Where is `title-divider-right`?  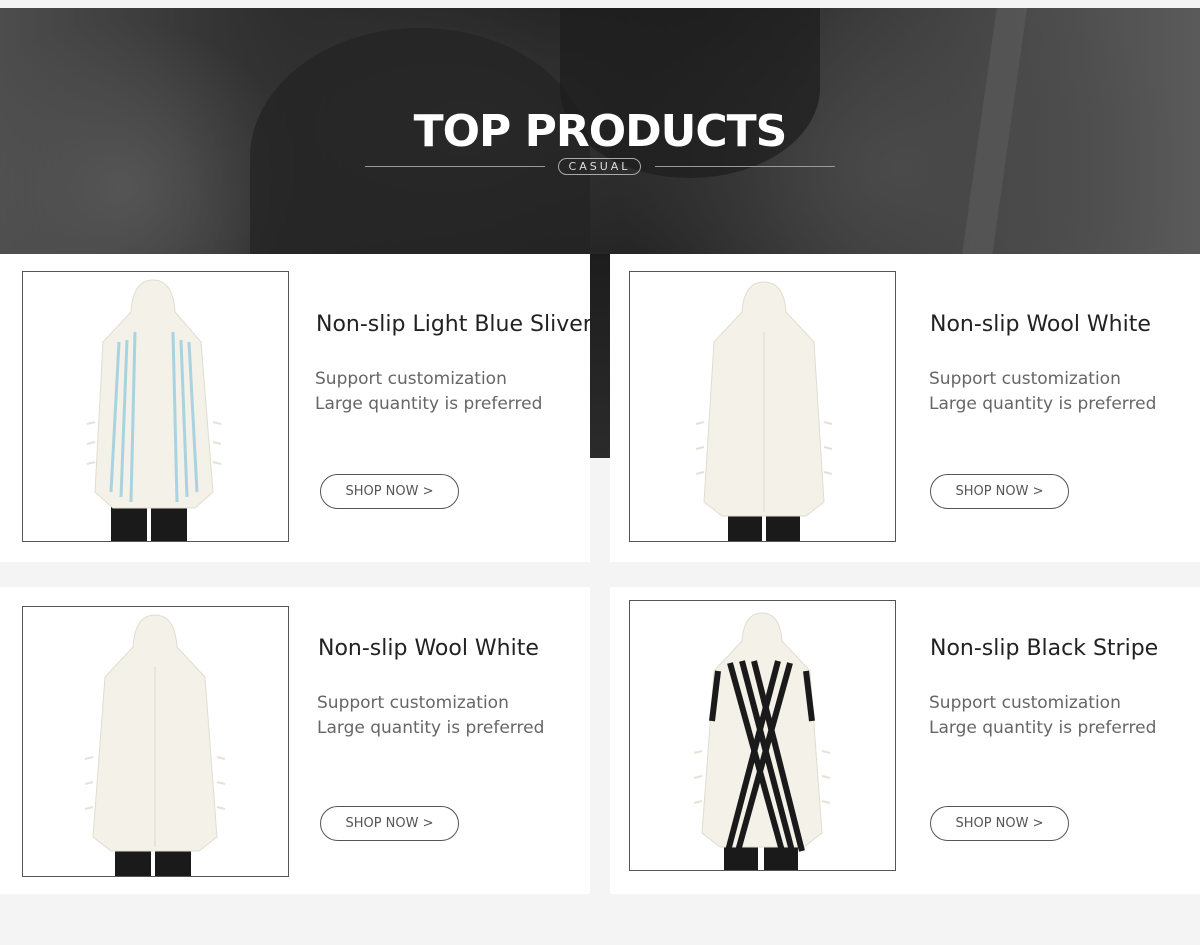 title-divider-right is located at coordinates (745, 166).